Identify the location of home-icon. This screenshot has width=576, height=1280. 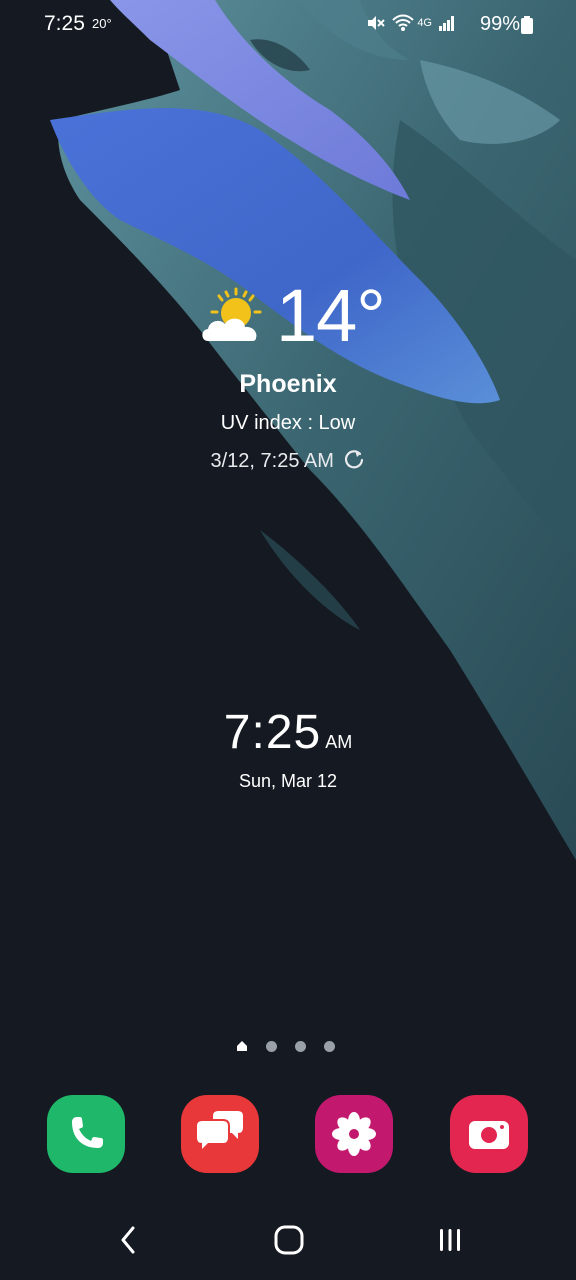
(289, 1240).